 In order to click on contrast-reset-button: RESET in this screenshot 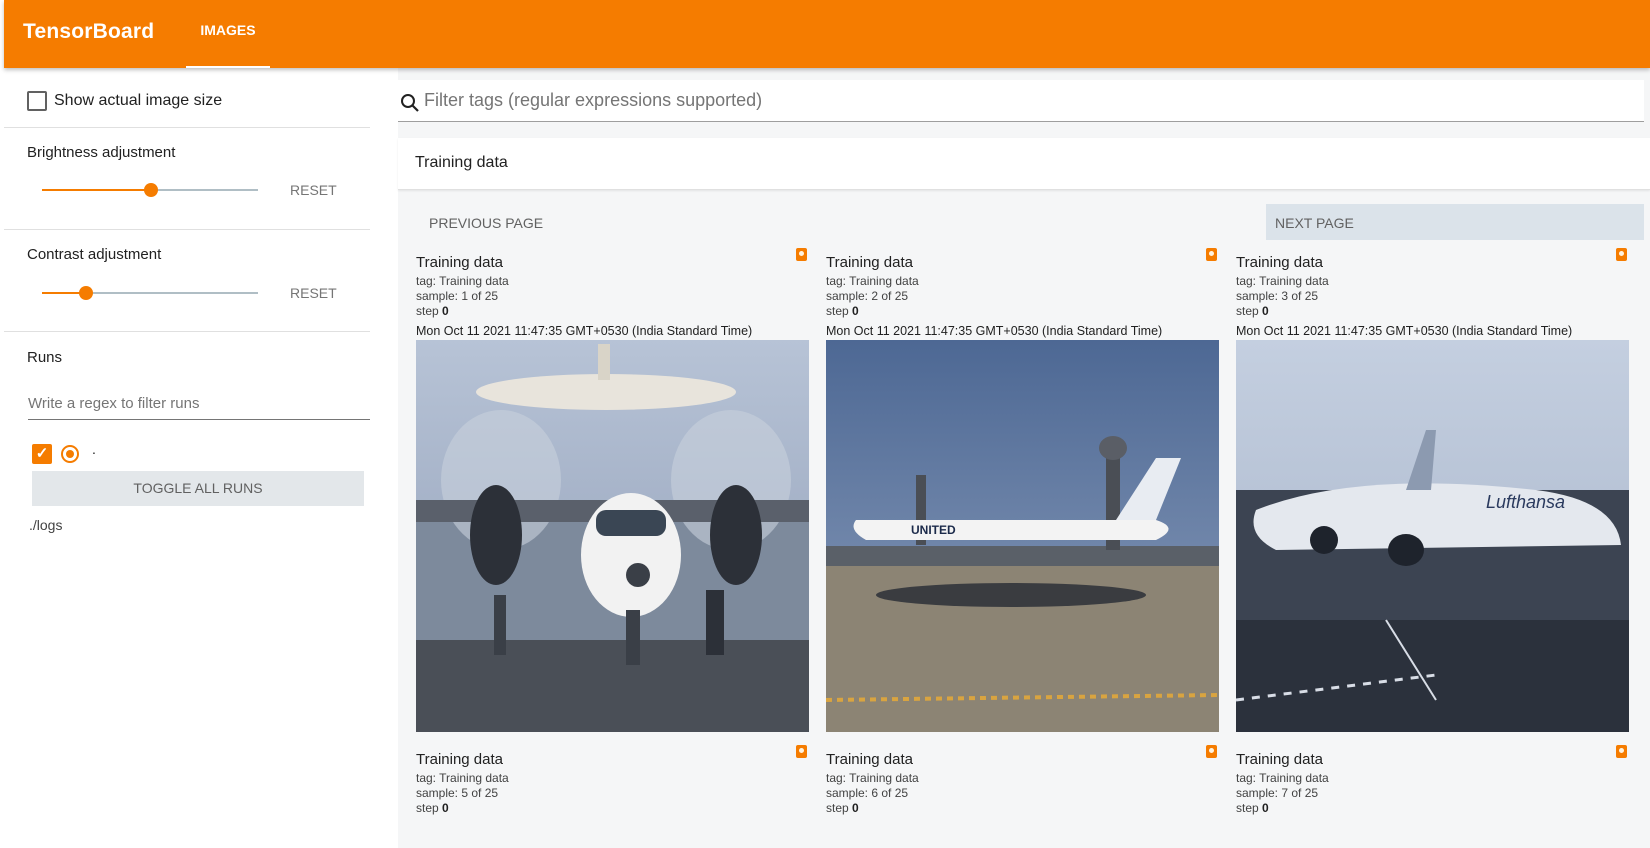, I will do `click(313, 293)`.